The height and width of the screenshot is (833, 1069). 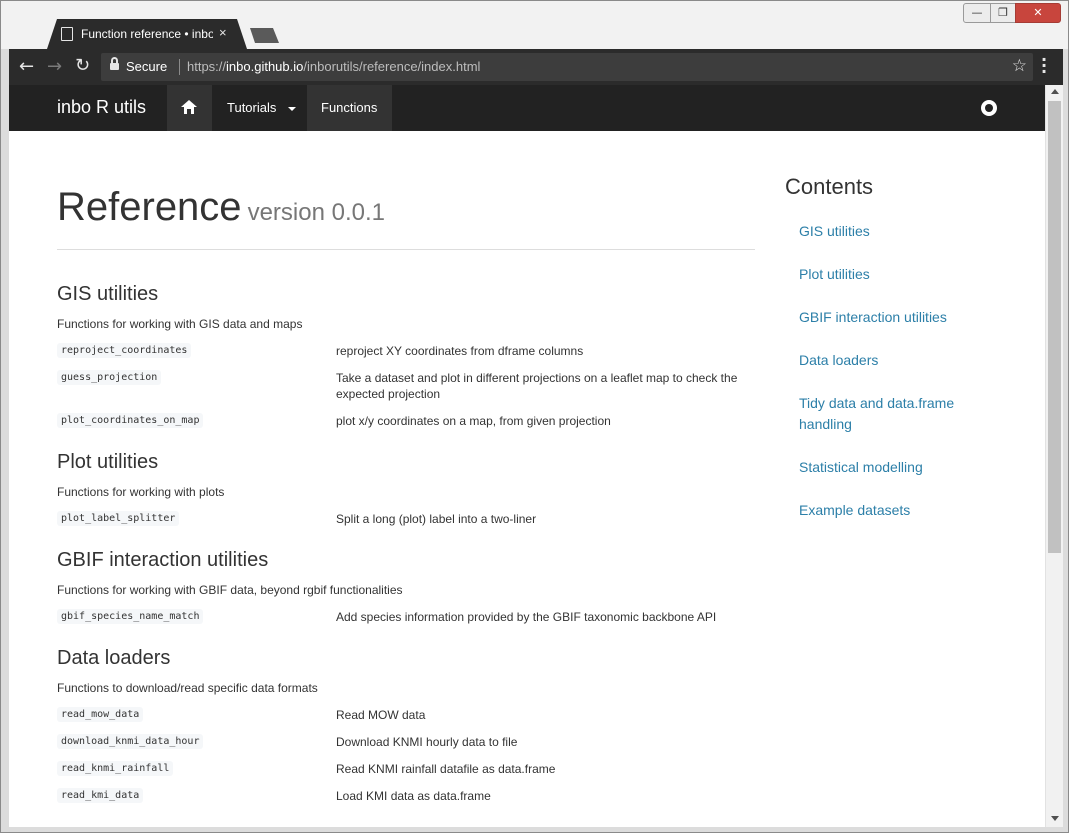 I want to click on function-desc: Load KMI data as data.frame, so click(x=413, y=796).